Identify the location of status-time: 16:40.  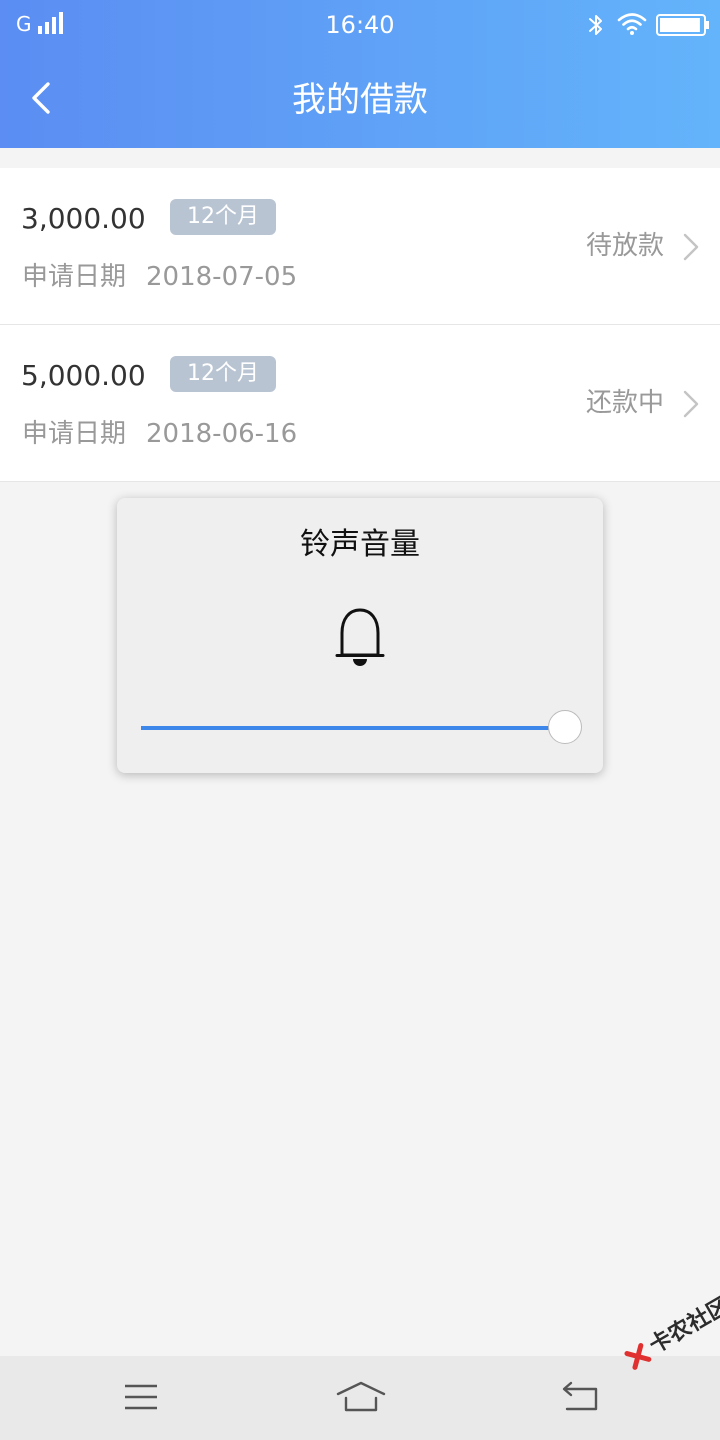
(360, 25).